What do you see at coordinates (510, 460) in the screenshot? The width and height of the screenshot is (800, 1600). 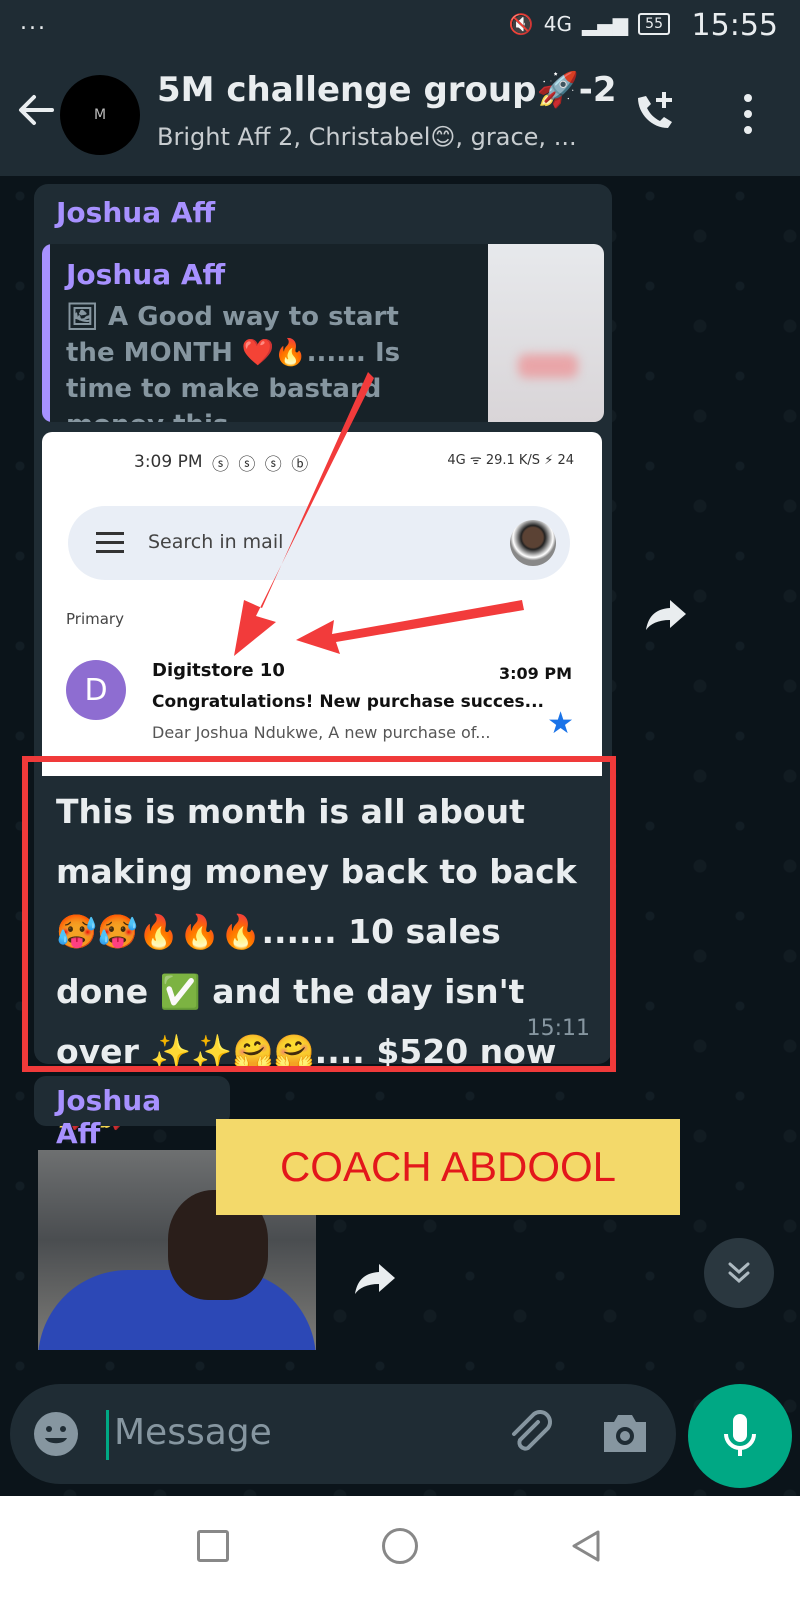 I see `screenshot-system-icons: 4G ᯤ 29.1 K/S ⚡ 24` at bounding box center [510, 460].